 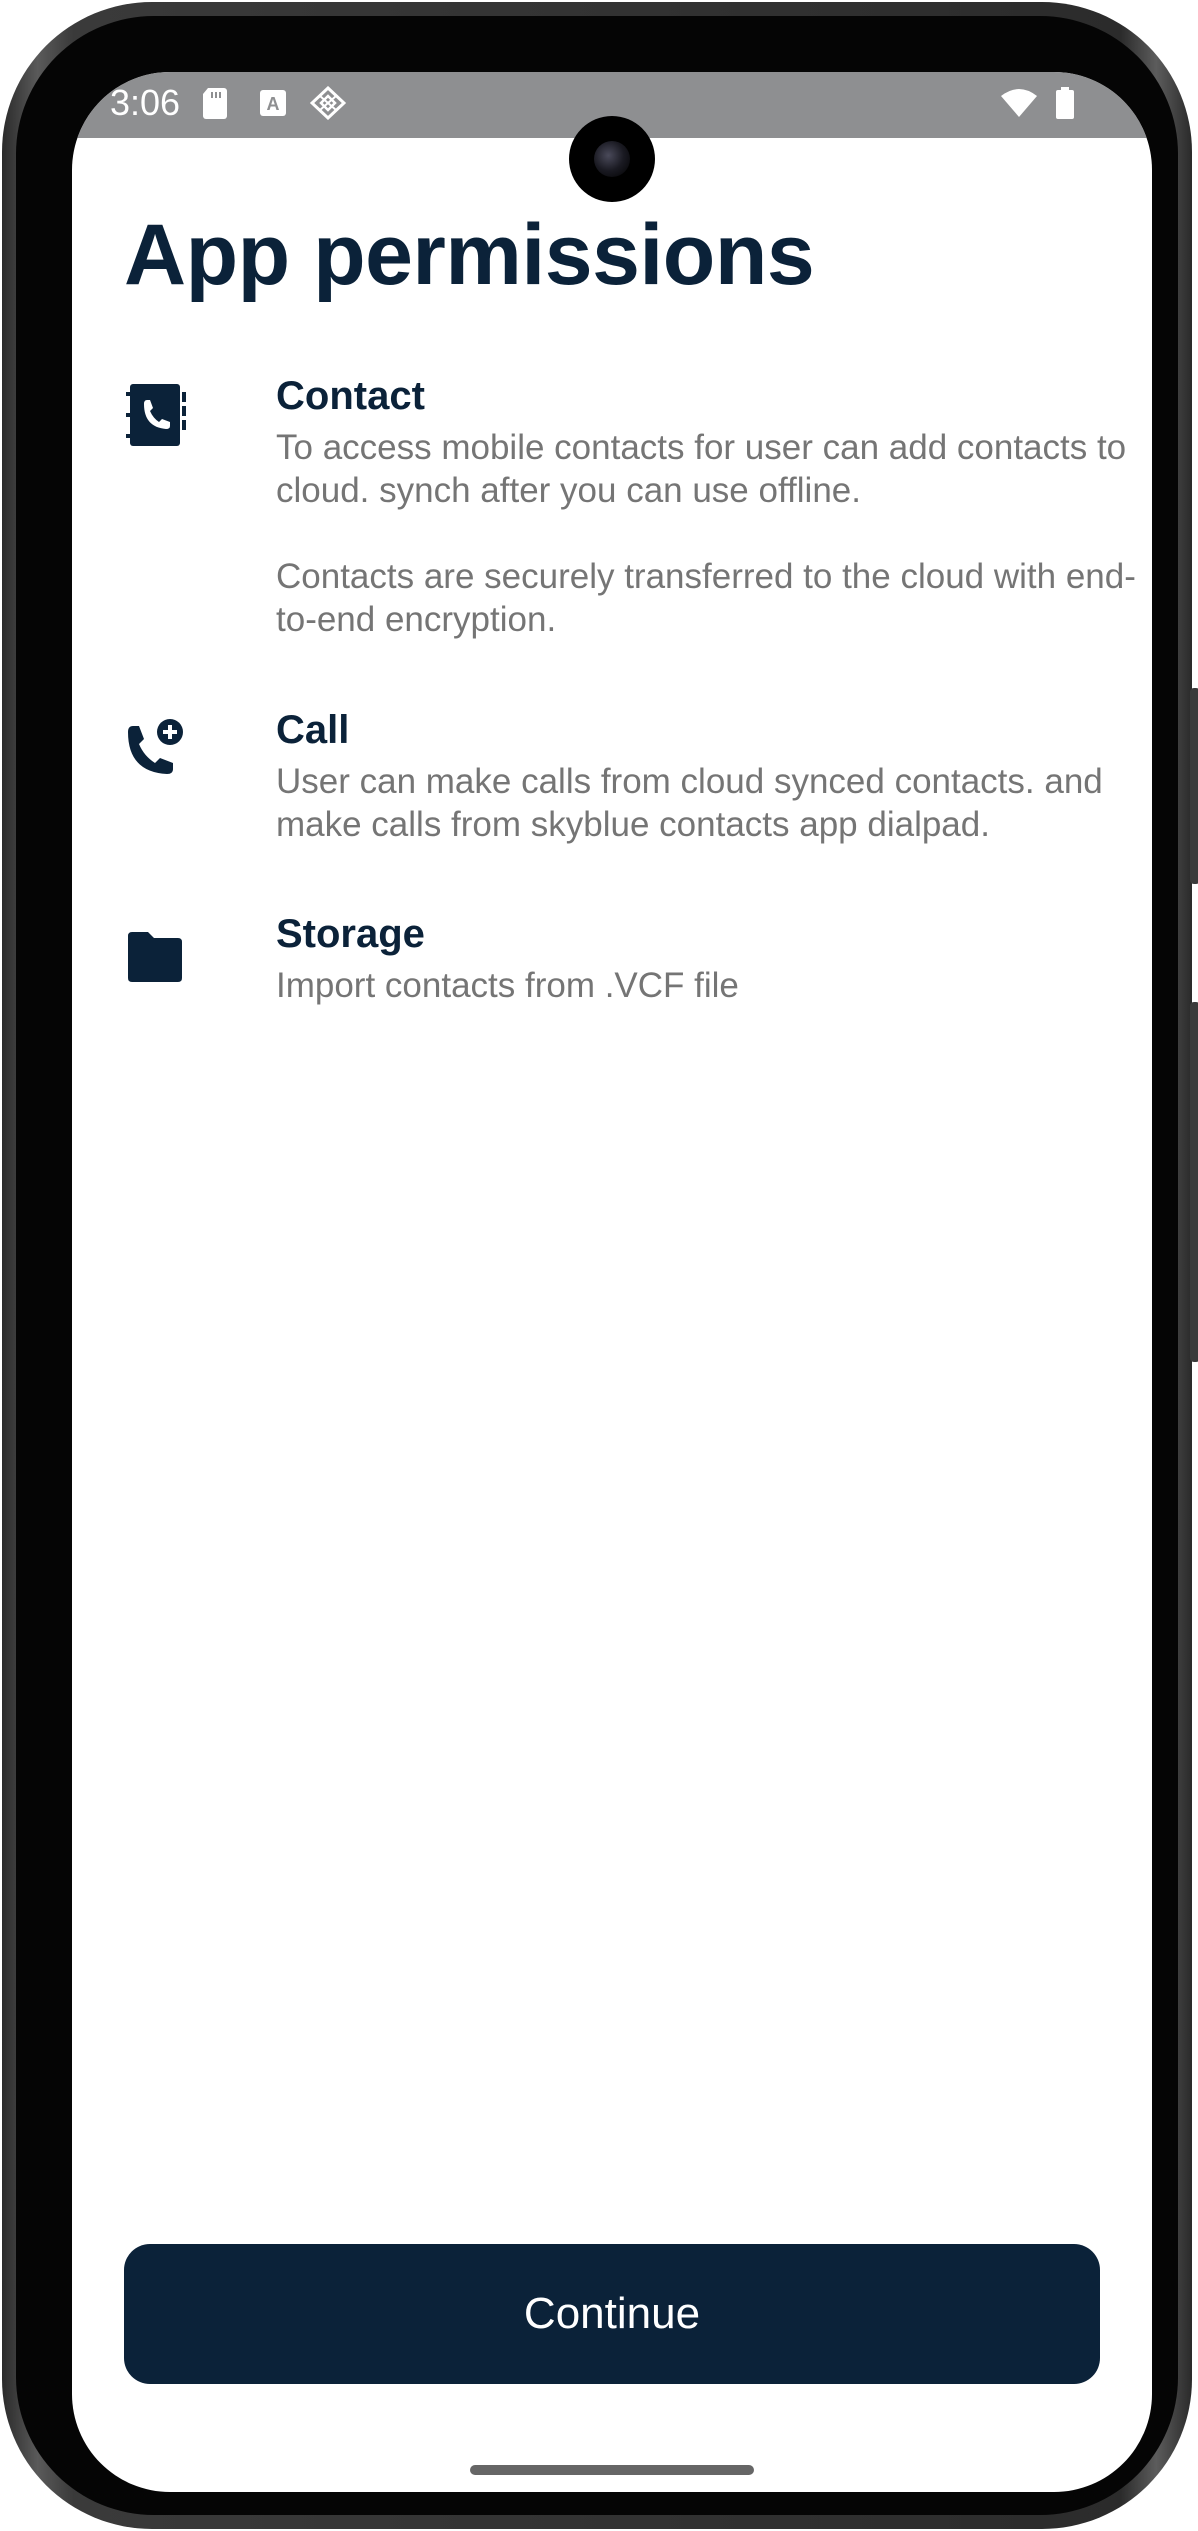 What do you see at coordinates (612, 2314) in the screenshot?
I see `continue-button: Continue` at bounding box center [612, 2314].